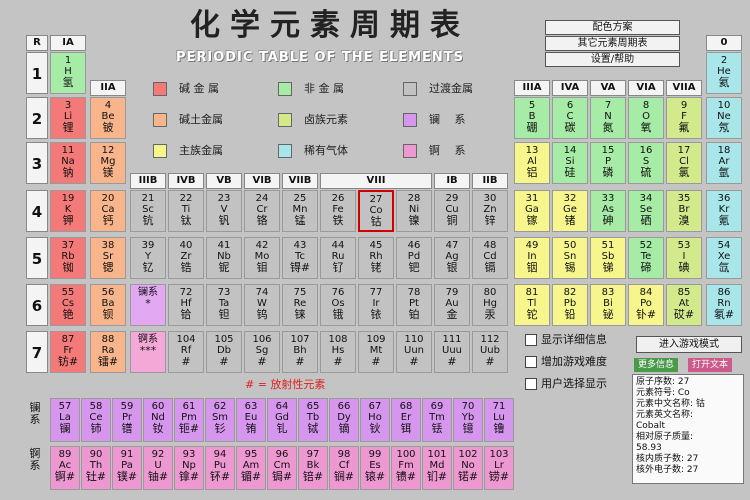 This screenshot has width=750, height=500. I want to click on element-cell: 80 Hg 汞, so click(490, 305).